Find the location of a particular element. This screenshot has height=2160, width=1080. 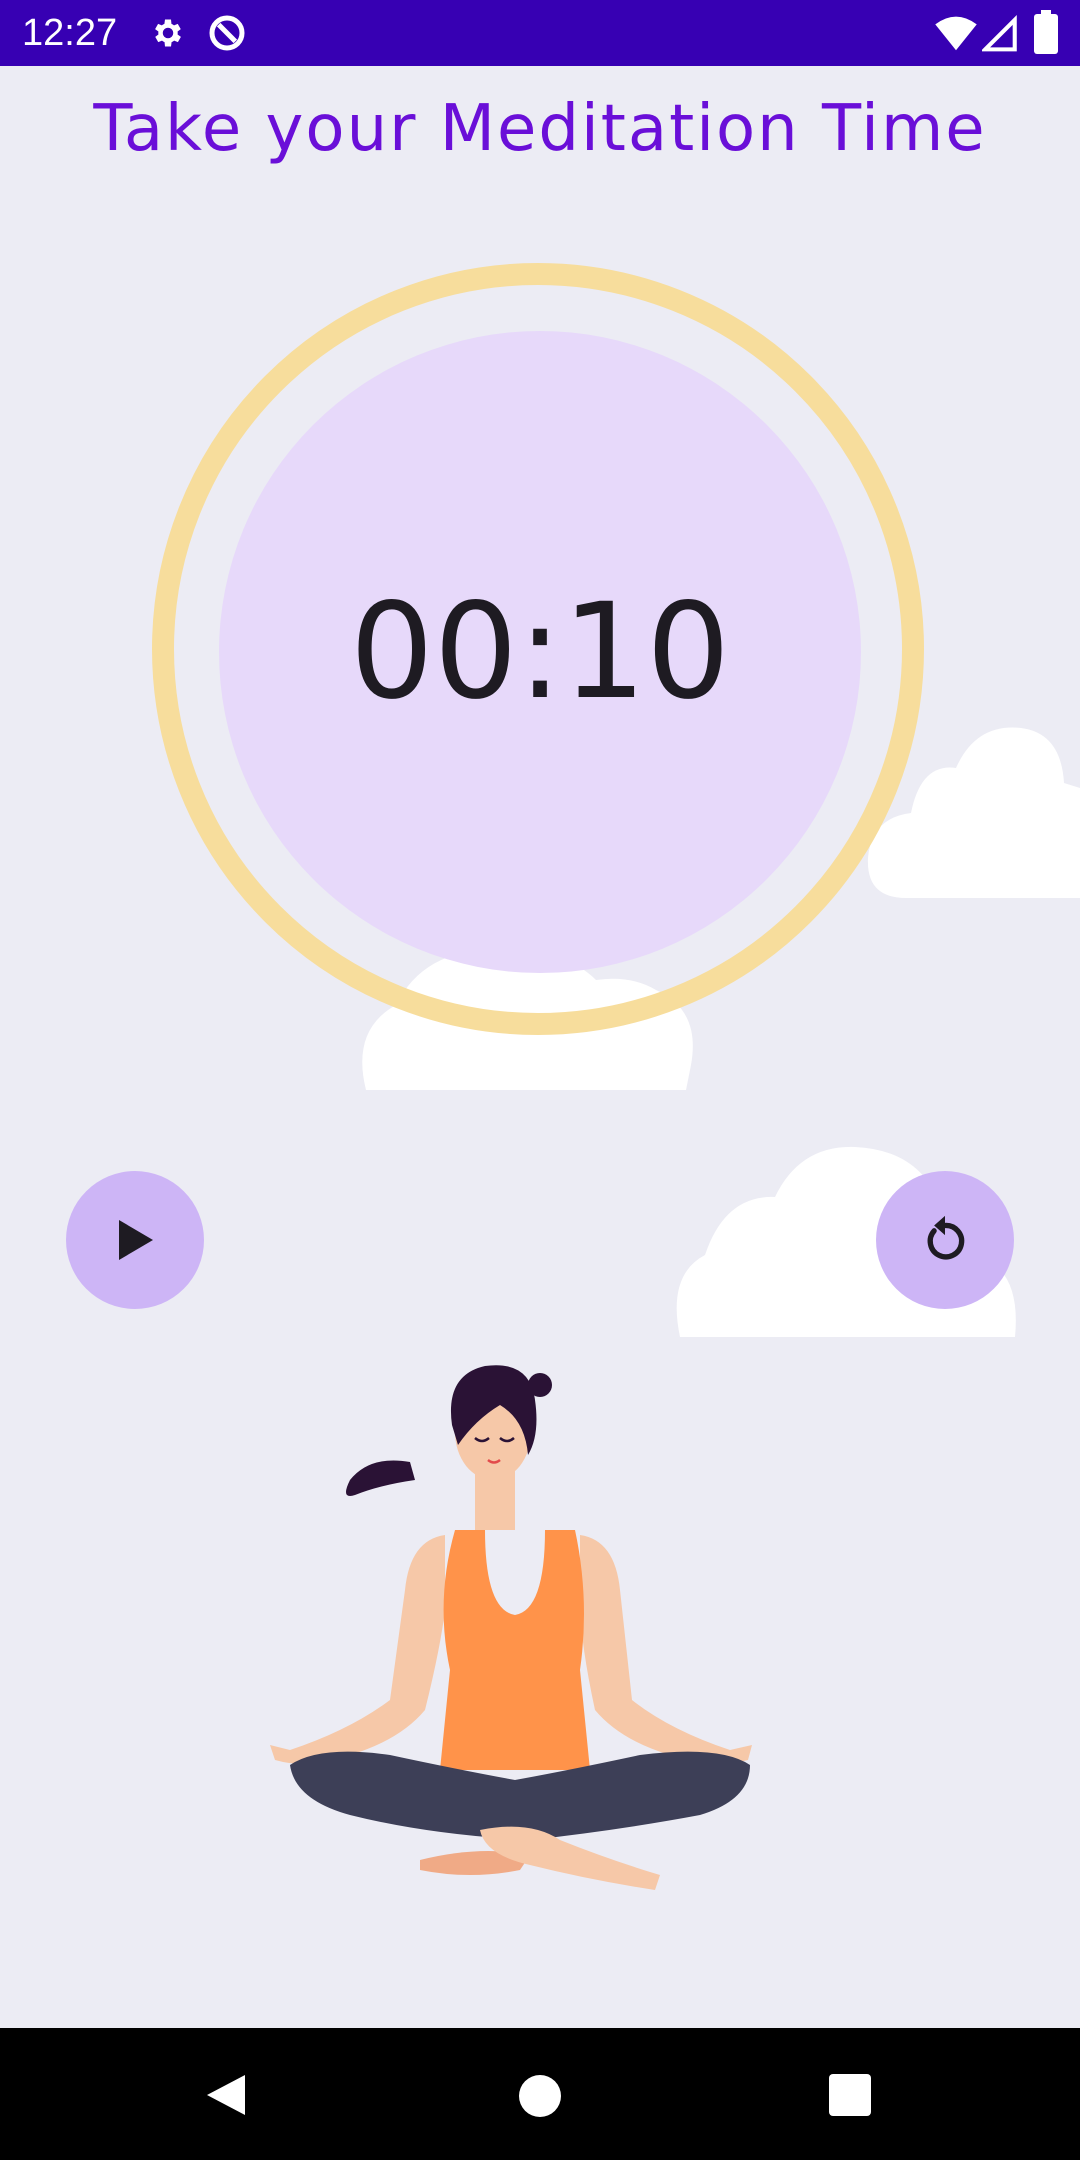

replay-icon is located at coordinates (946, 1237).